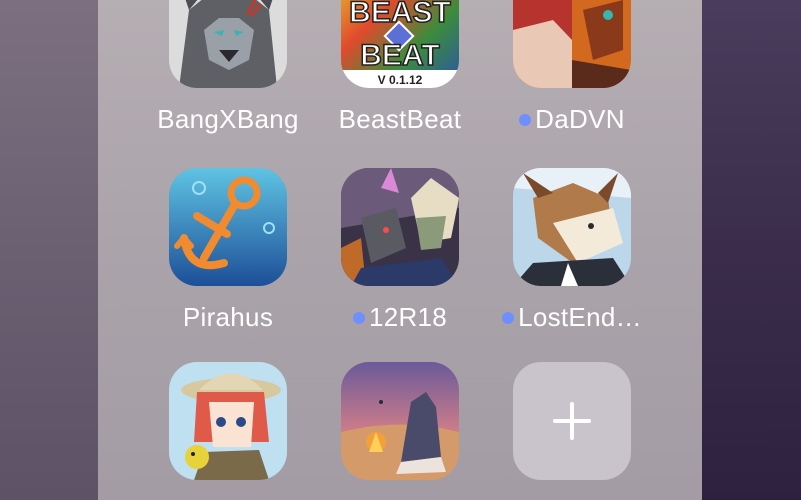 Image resolution: width=801 pixels, height=500 pixels. Describe the element at coordinates (751, 250) in the screenshot. I see `background-right` at that location.